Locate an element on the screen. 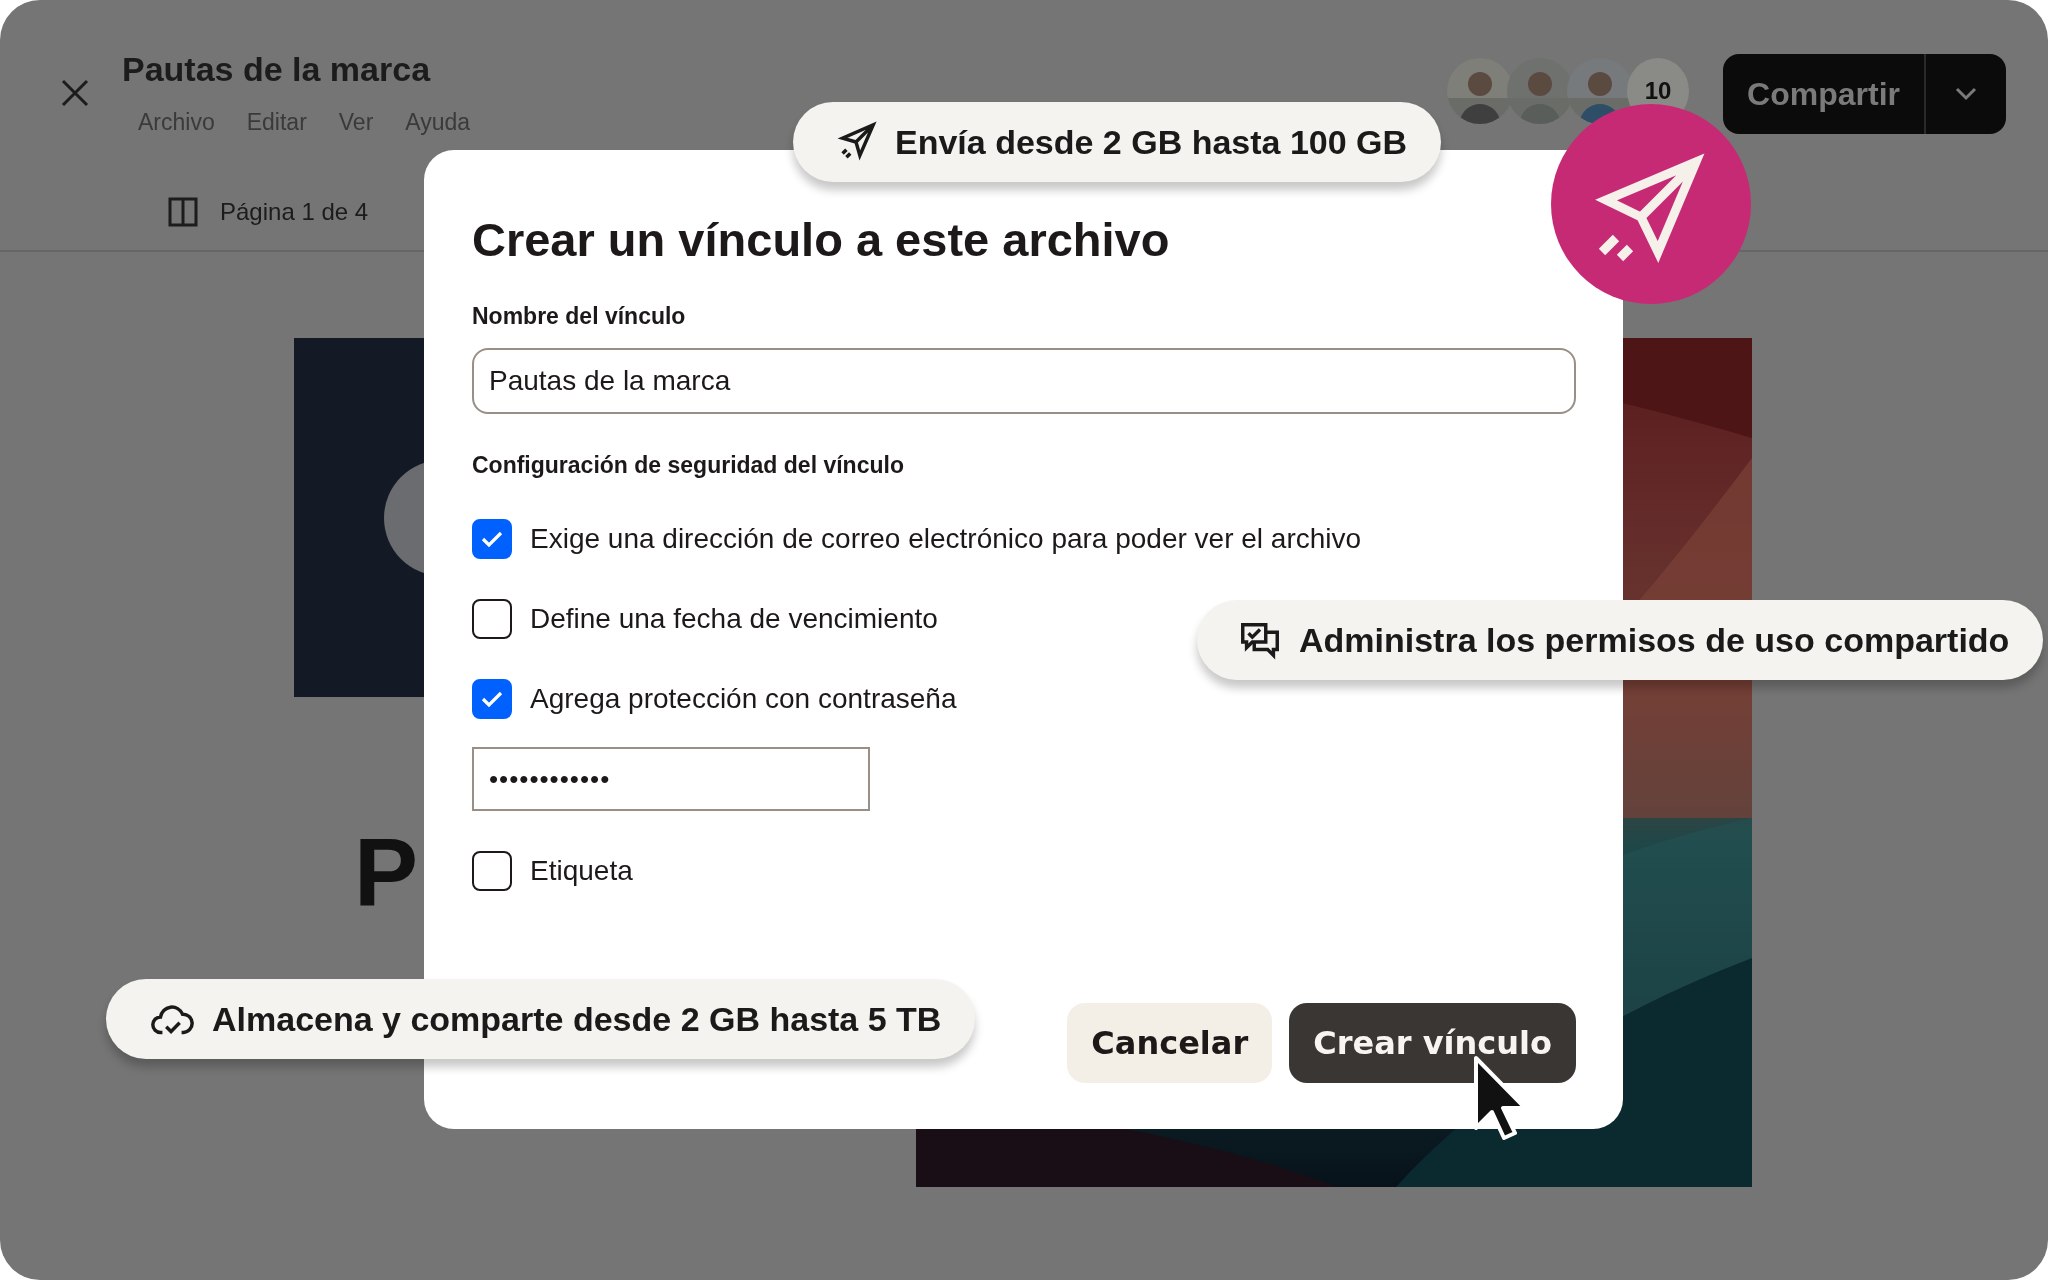 The height and width of the screenshot is (1280, 2048). cancel-button: Cancelar is located at coordinates (1170, 1043).